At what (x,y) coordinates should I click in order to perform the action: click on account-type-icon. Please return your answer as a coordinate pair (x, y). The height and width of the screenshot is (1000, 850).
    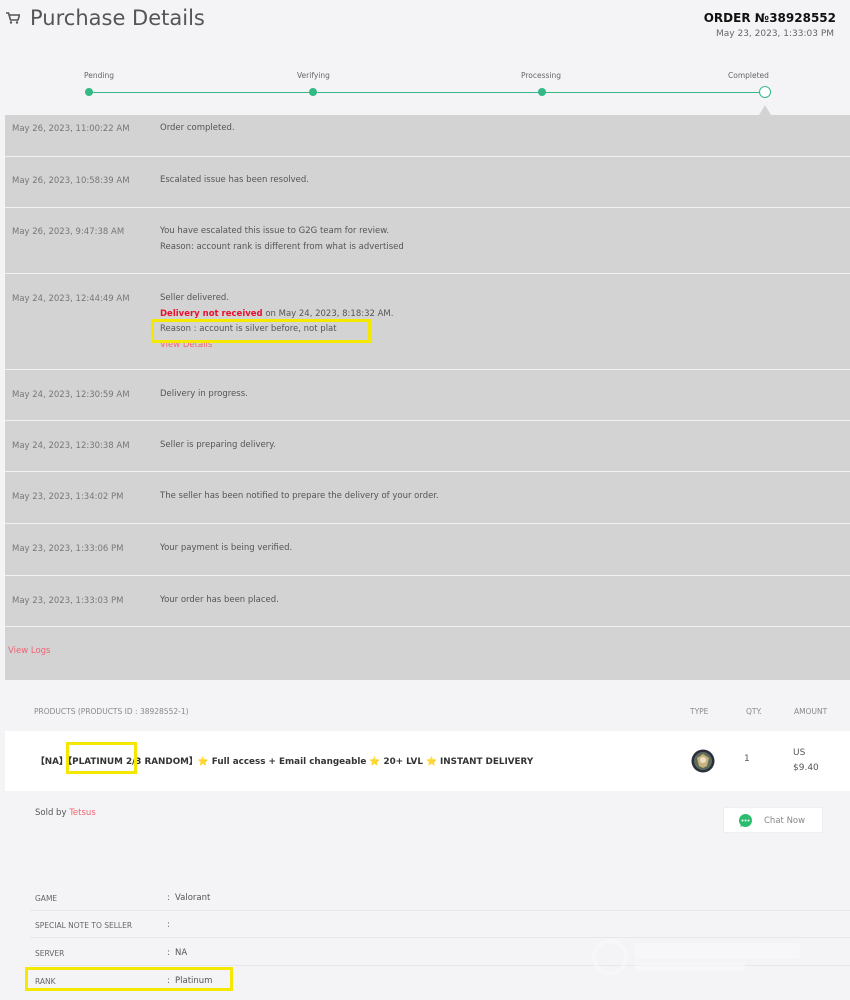
    Looking at the image, I should click on (703, 761).